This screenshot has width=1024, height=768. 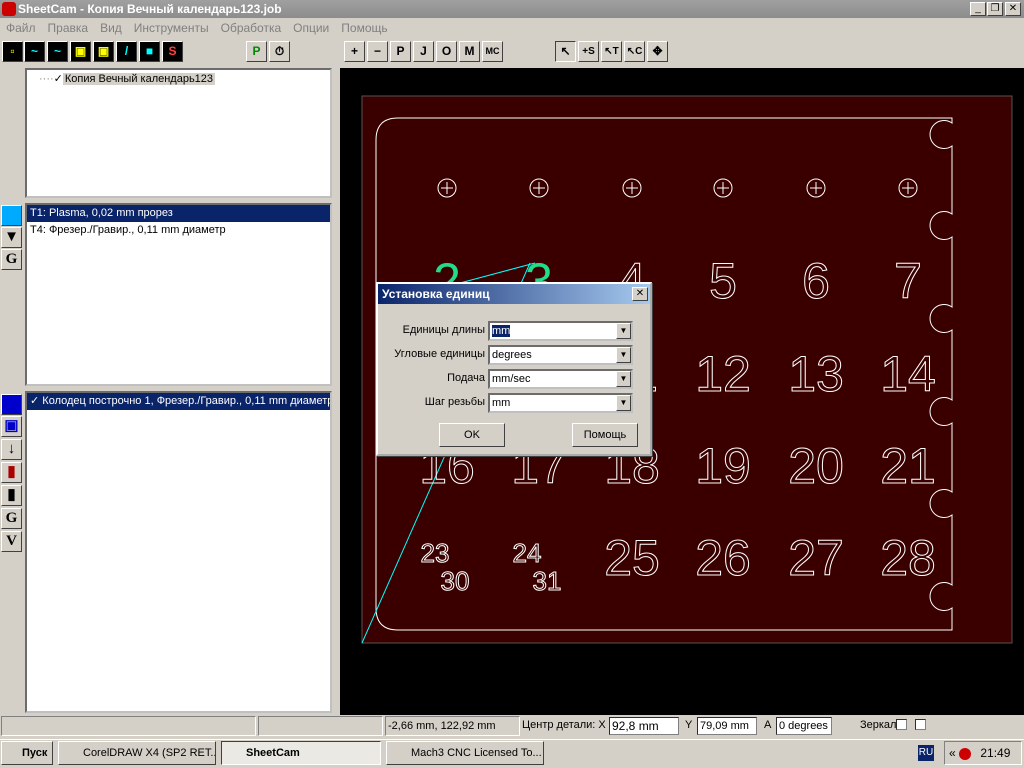 I want to click on calendar-number: 19, so click(x=723, y=466).